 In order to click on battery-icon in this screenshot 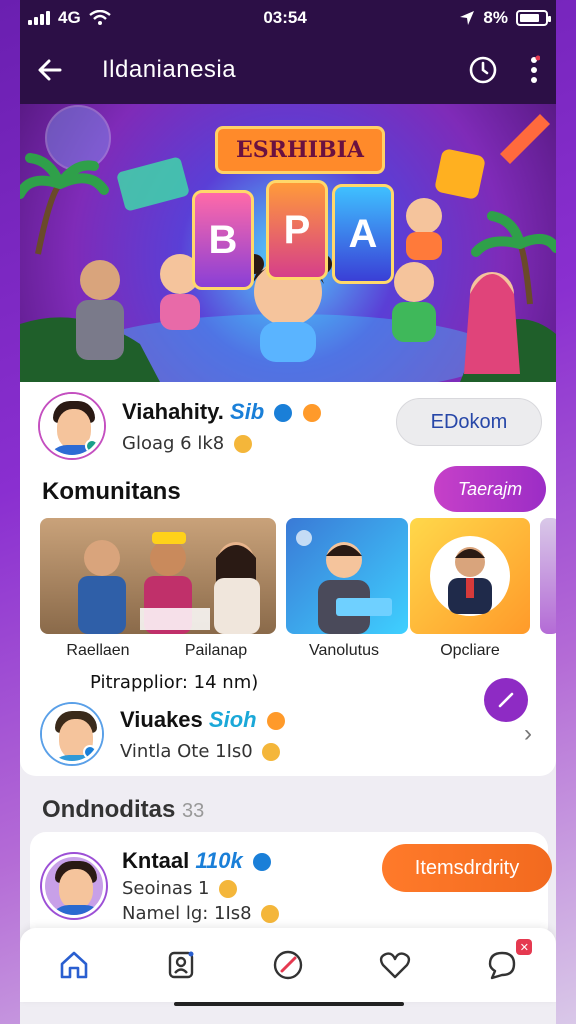, I will do `click(533, 18)`.